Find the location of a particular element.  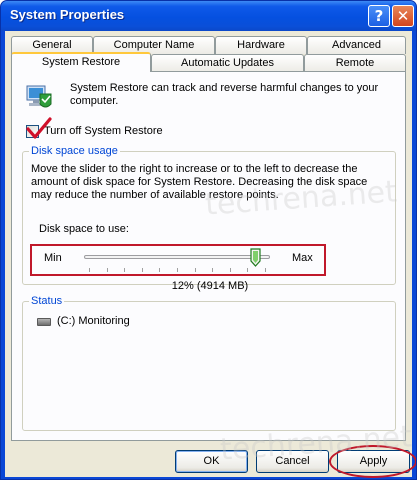

system-restore-shield-icon is located at coordinates (39, 96).